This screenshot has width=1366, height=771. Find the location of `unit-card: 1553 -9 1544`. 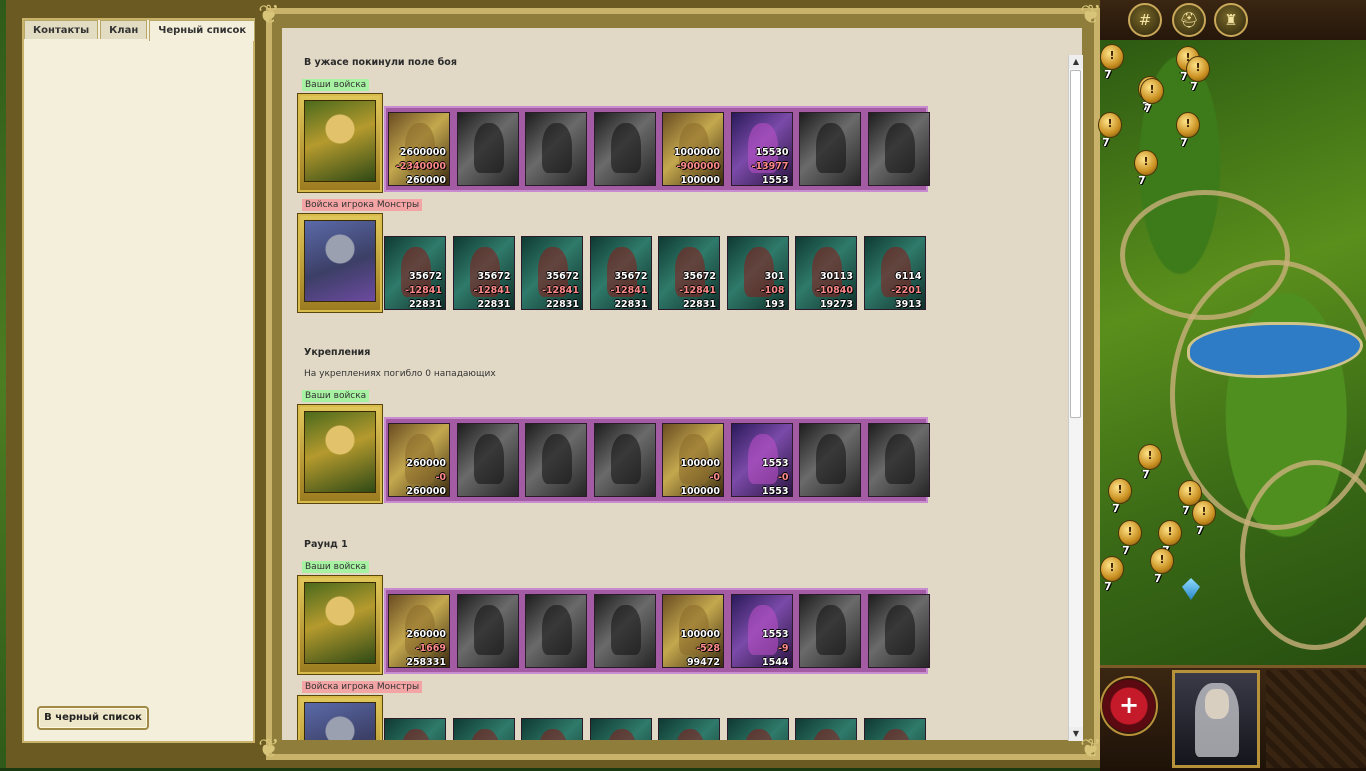

unit-card: 1553 -9 1544 is located at coordinates (761, 631).